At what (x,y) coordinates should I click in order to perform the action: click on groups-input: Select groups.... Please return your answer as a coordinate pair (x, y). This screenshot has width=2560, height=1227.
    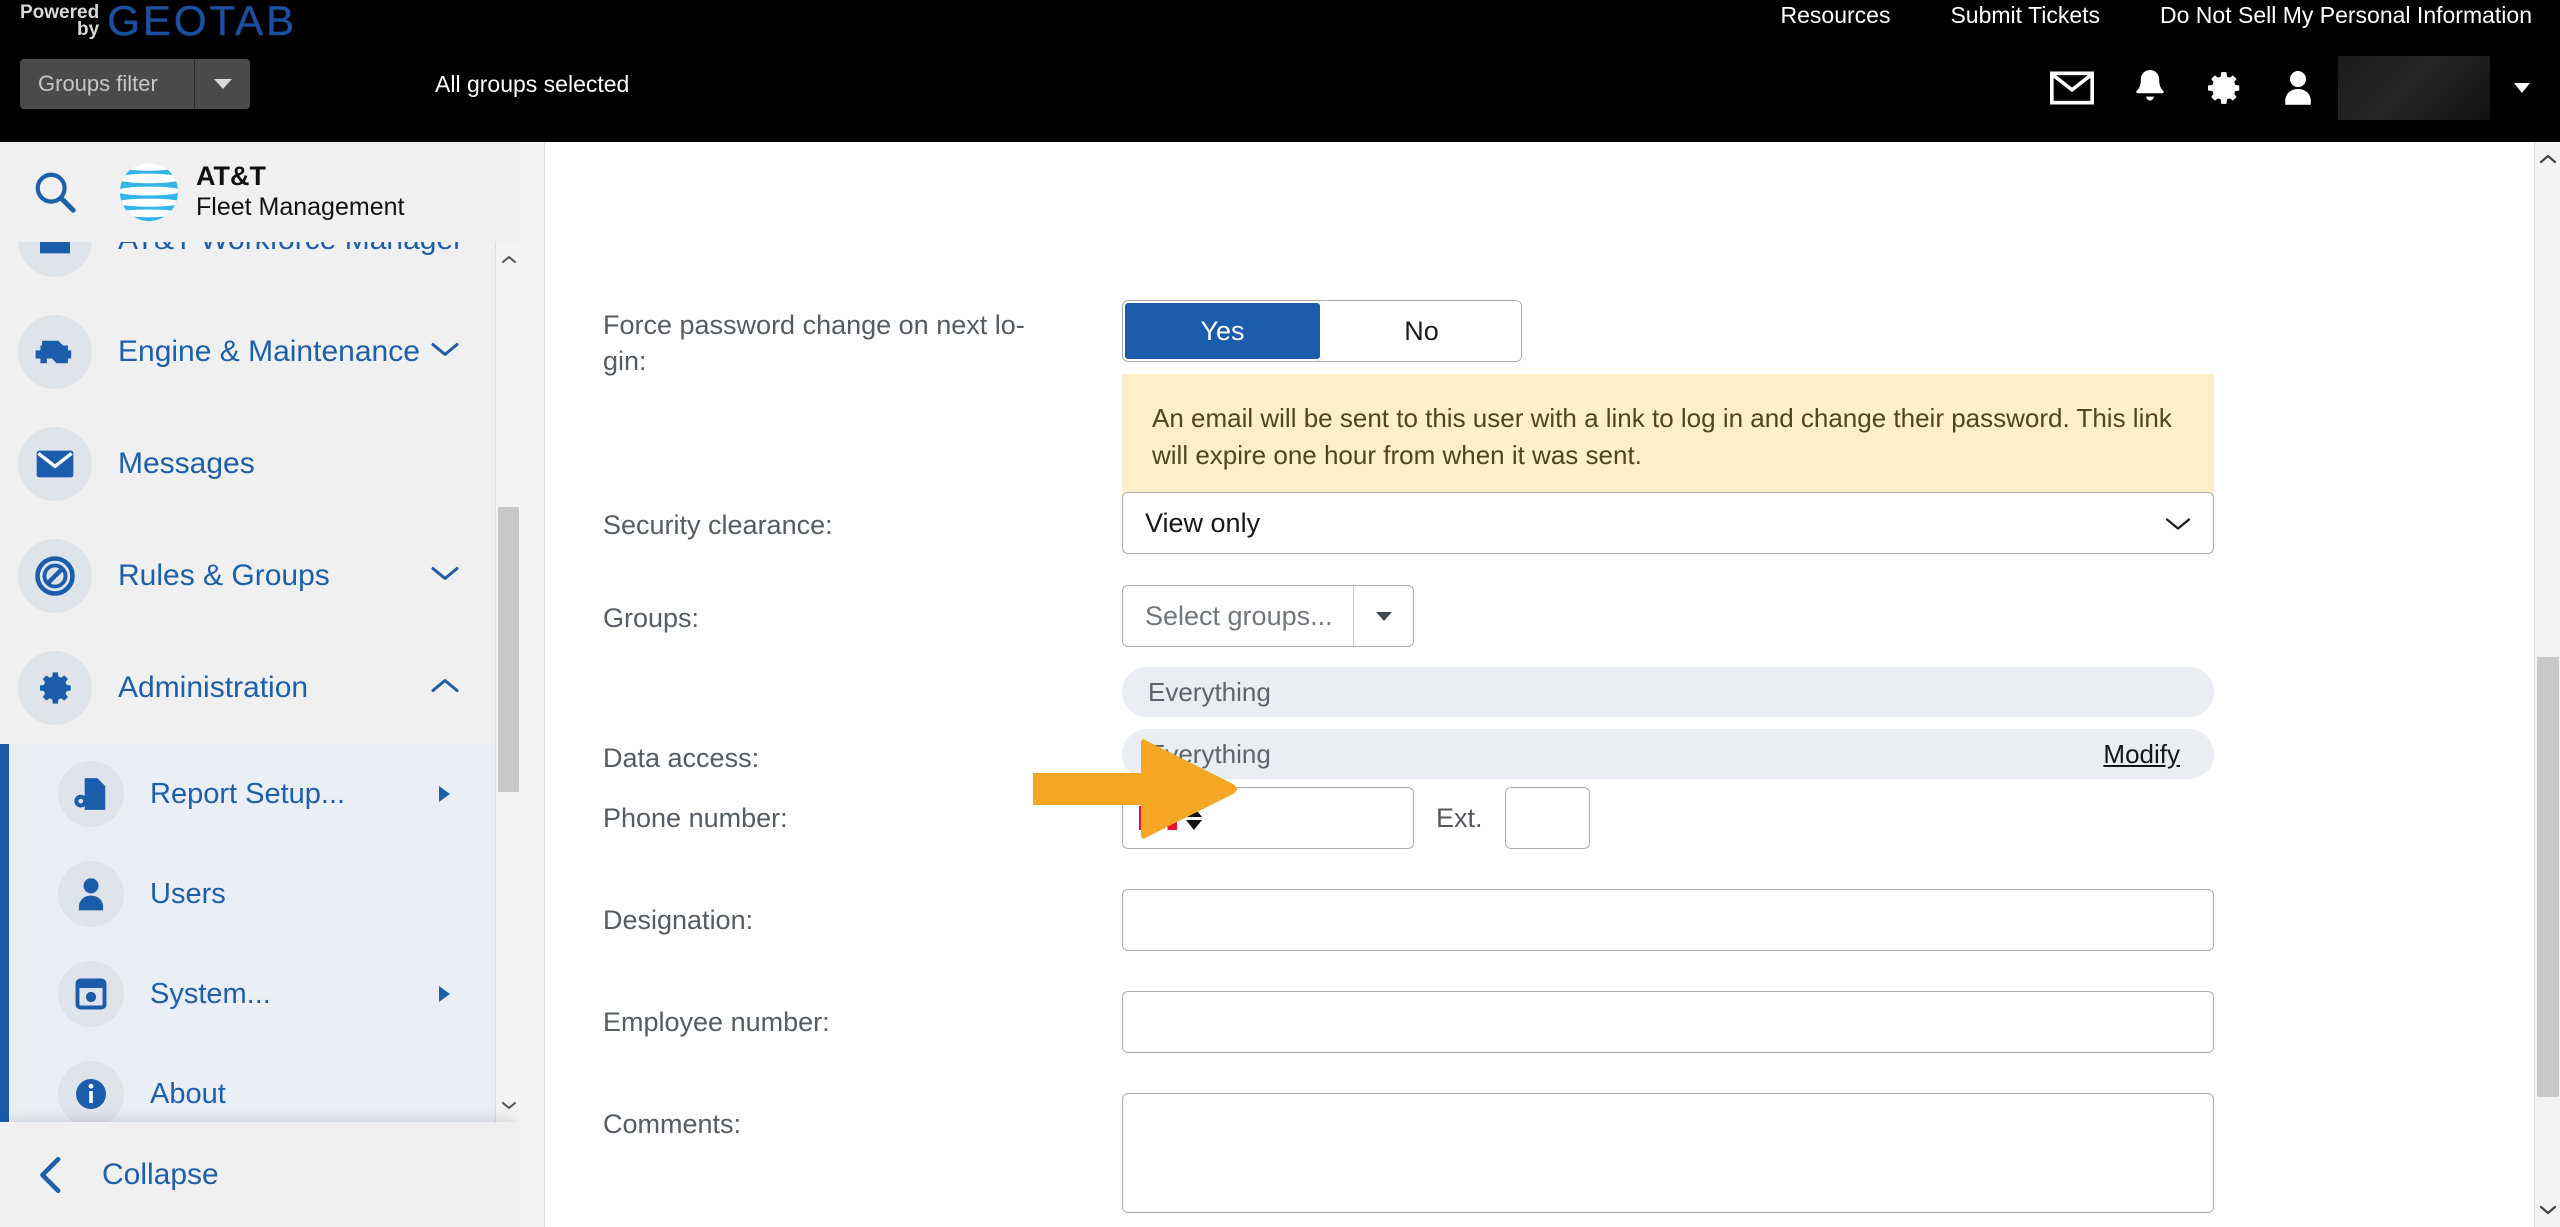
    Looking at the image, I should click on (1238, 616).